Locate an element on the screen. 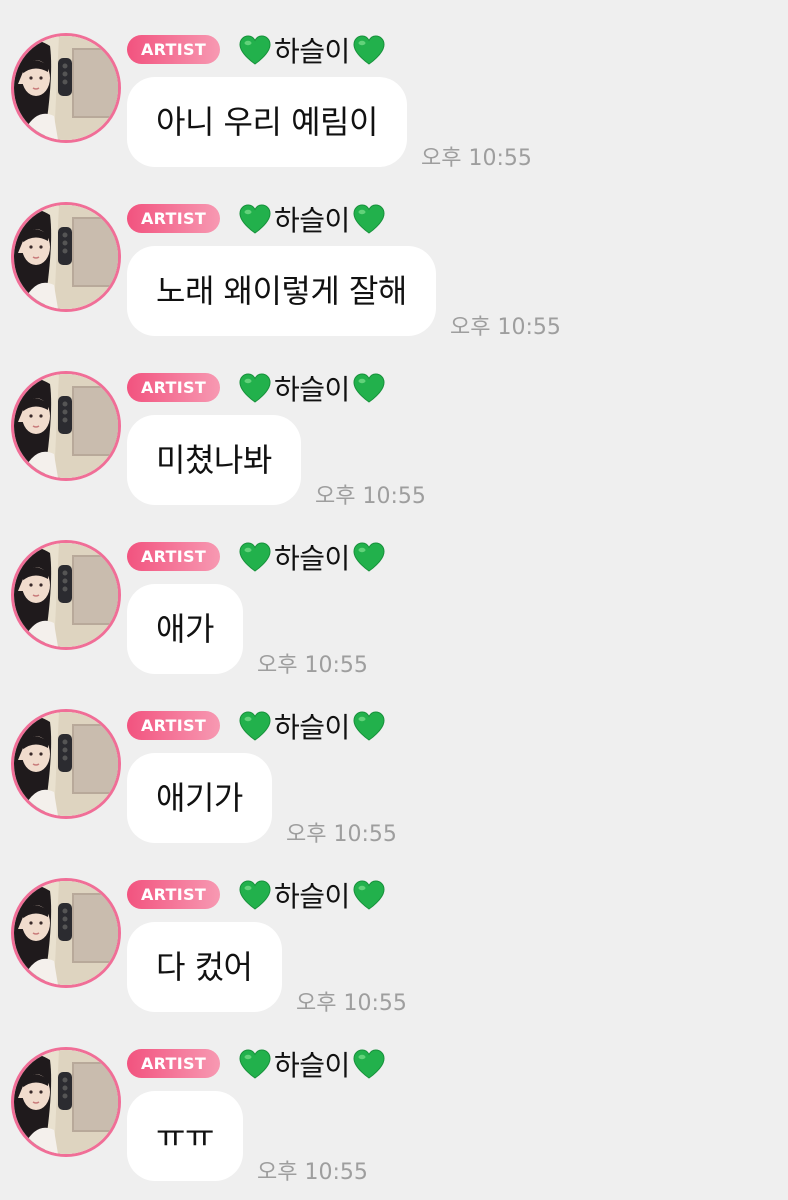  message-bubble: 노래 왜이렇게 잘해 is located at coordinates (281, 291).